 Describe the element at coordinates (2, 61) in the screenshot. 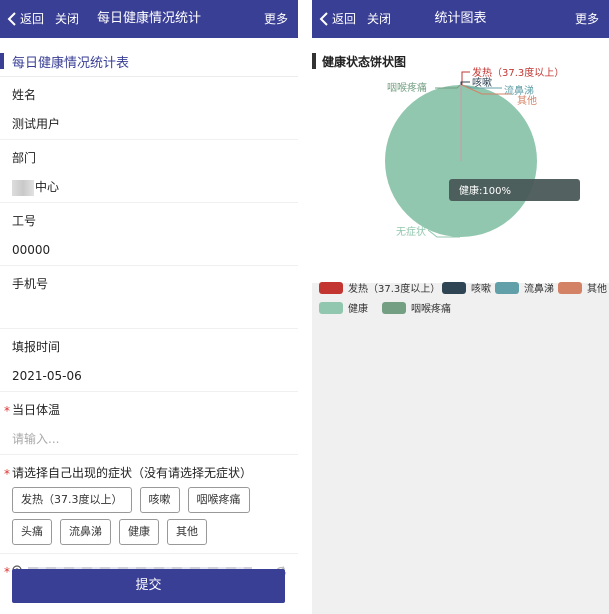

I see `section-accent-bar` at that location.